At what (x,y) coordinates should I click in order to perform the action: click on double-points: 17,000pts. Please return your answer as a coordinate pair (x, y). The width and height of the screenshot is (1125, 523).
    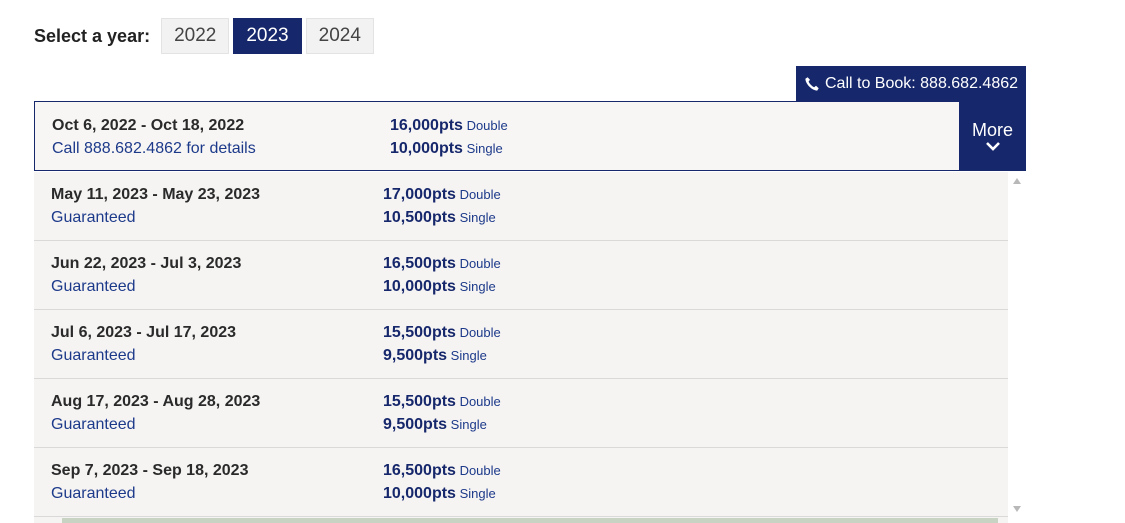
    Looking at the image, I should click on (419, 194).